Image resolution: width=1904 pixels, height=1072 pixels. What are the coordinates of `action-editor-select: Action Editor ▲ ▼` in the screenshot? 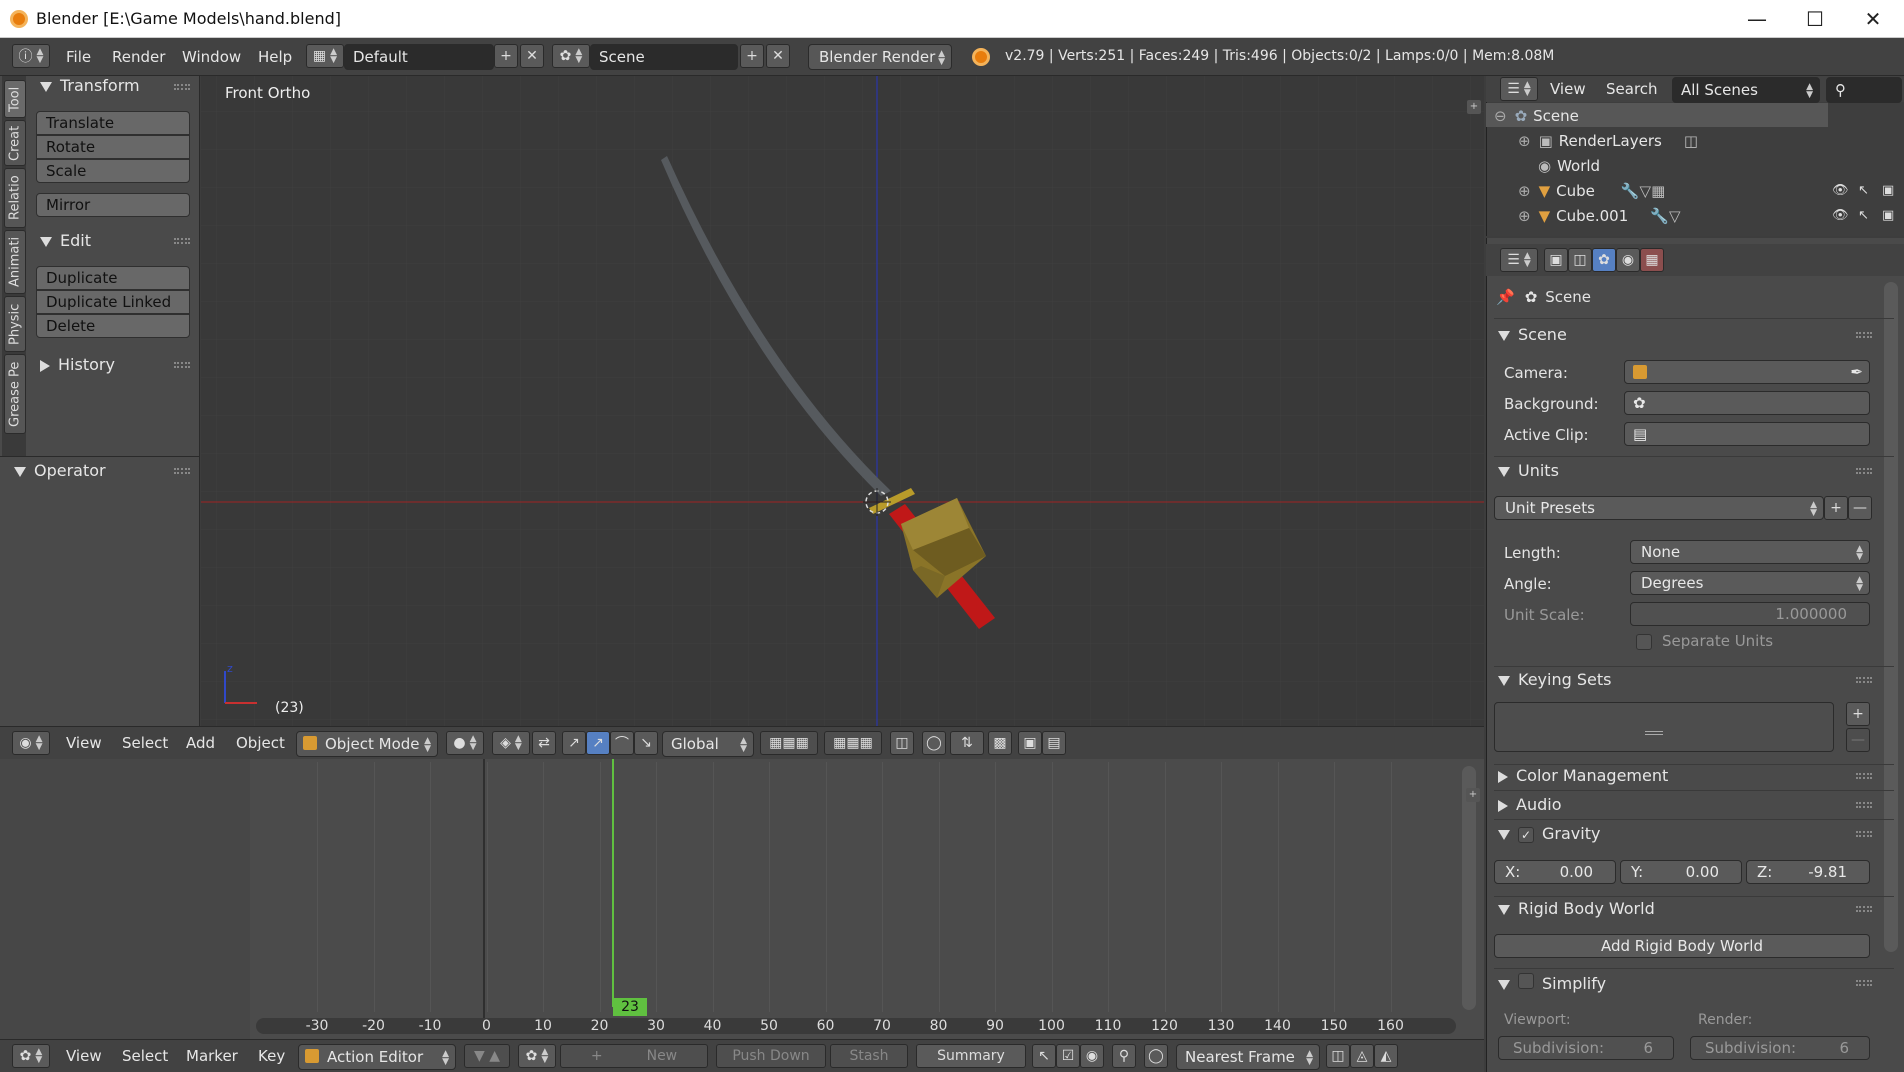 It's located at (377, 1057).